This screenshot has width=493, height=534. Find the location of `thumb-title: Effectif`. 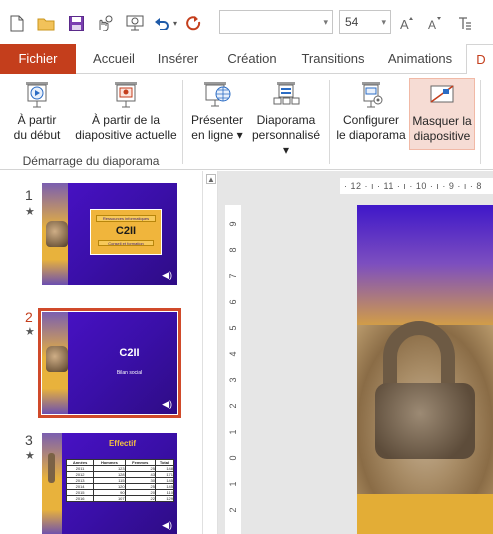

thumb-title: Effectif is located at coordinates (122, 443).